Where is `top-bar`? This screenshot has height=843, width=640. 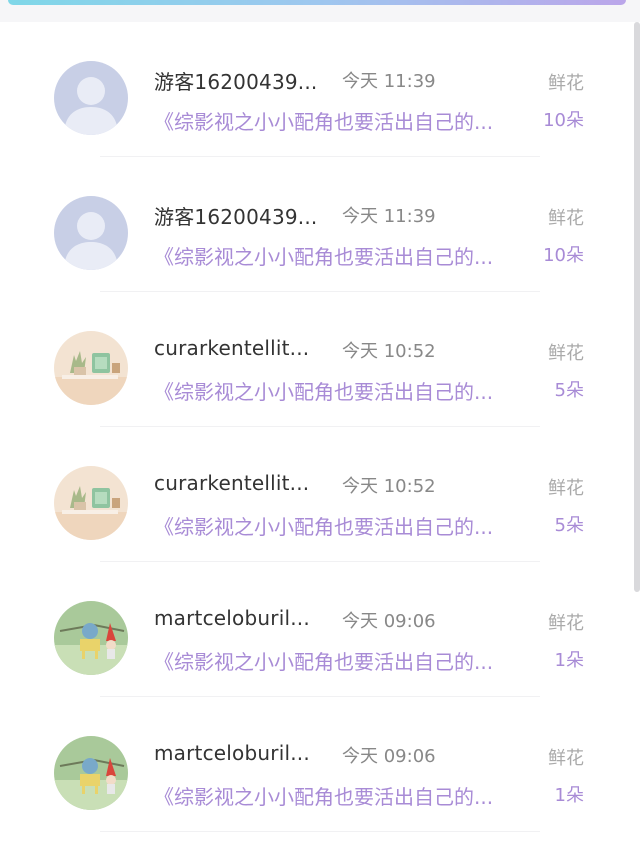 top-bar is located at coordinates (320, 11).